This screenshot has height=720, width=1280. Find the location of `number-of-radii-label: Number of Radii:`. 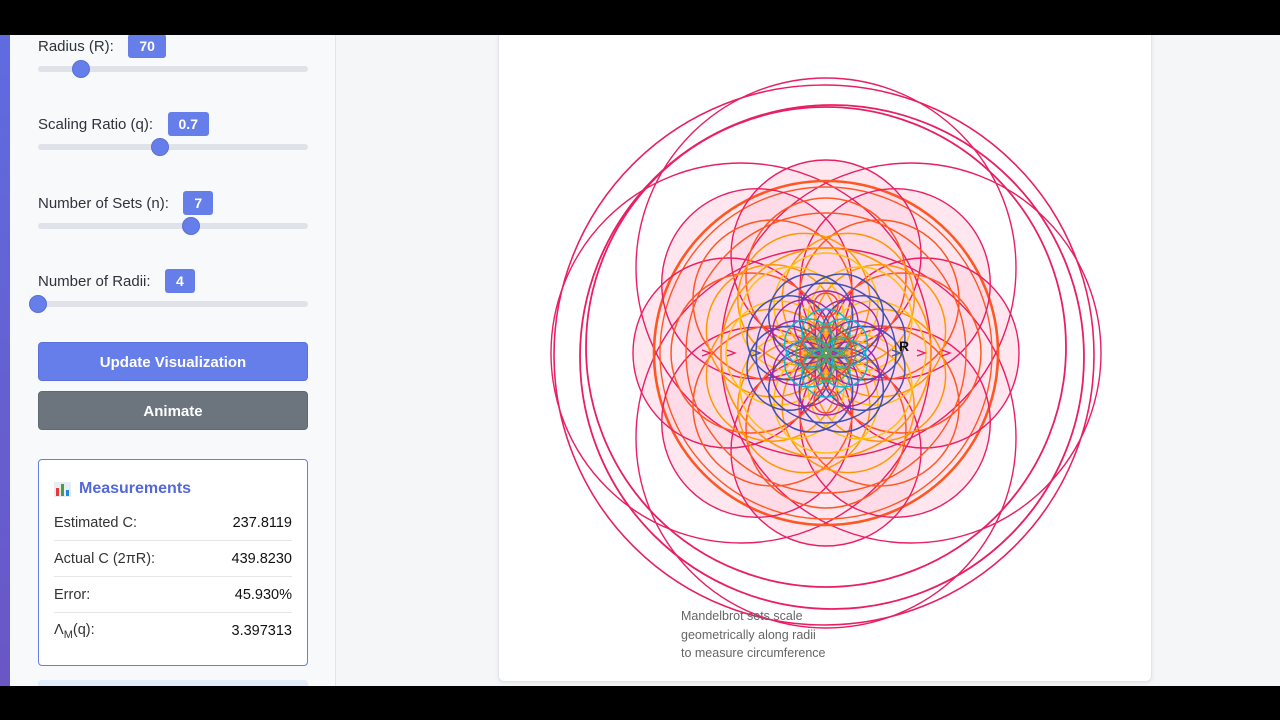

number-of-radii-label: Number of Radii: is located at coordinates (94, 281).